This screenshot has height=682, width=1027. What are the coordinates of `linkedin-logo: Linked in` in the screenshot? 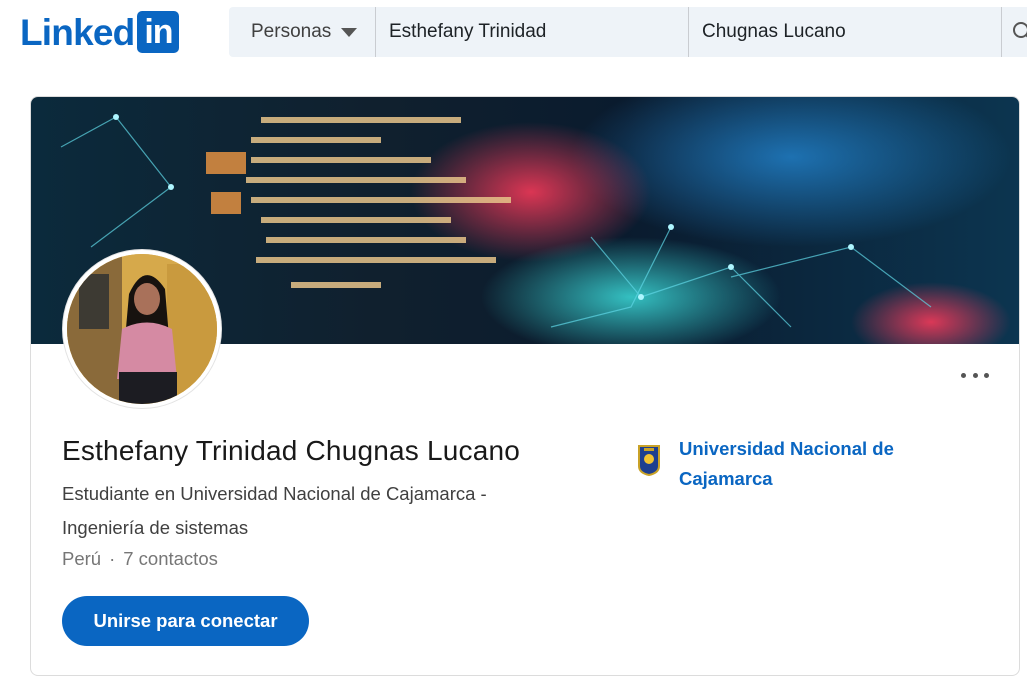 It's located at (100, 32).